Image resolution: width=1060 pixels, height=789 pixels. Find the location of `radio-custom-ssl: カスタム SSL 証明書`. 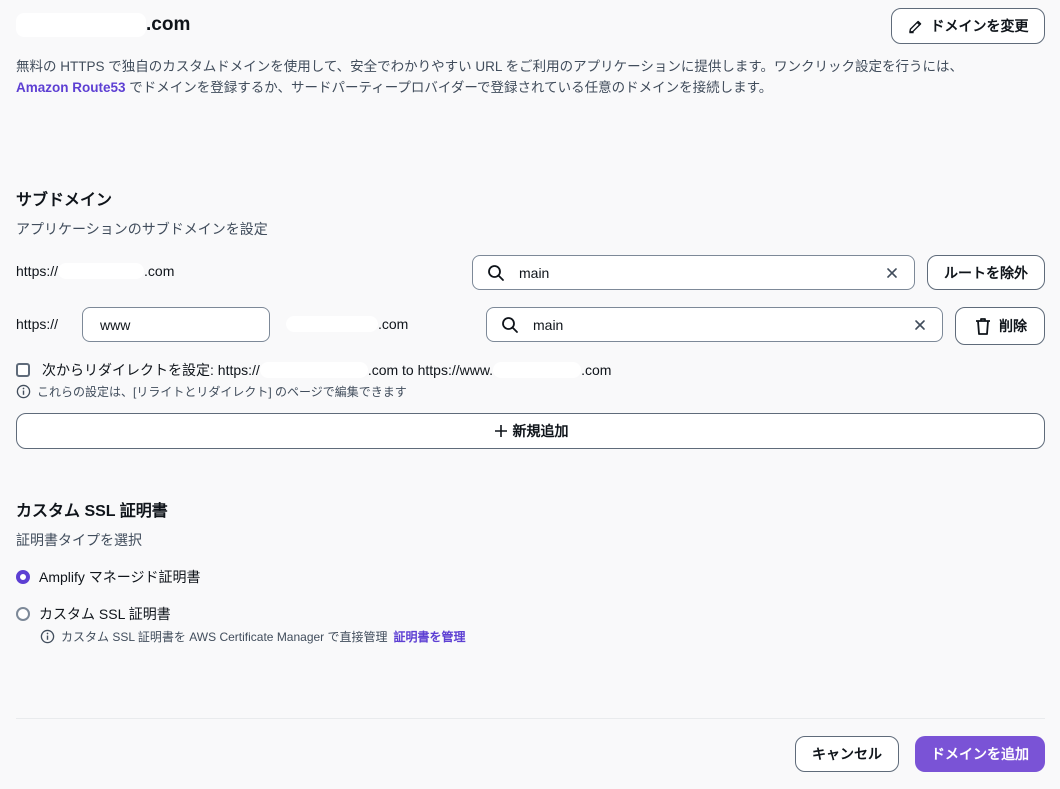

radio-custom-ssl: カスタム SSL 証明書 is located at coordinates (93, 614).